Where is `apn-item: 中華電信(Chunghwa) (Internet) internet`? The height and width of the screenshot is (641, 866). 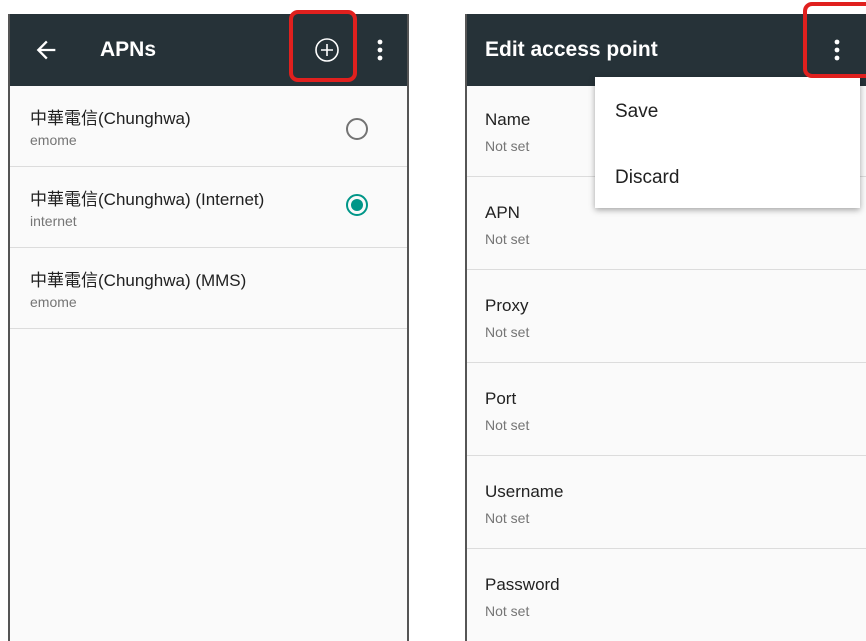
apn-item: 中華電信(Chunghwa) (Internet) internet is located at coordinates (208, 207).